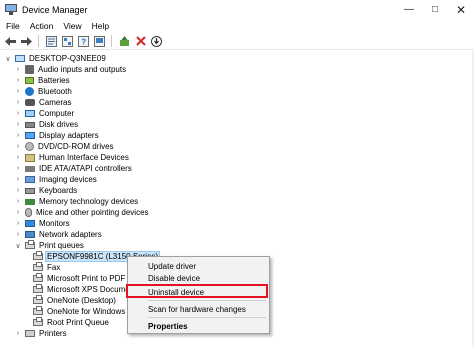 Image resolution: width=474 pixels, height=347 pixels. What do you see at coordinates (78, 278) in the screenshot?
I see `tree-item-ms-pdf: Microsoft Print to PDF` at bounding box center [78, 278].